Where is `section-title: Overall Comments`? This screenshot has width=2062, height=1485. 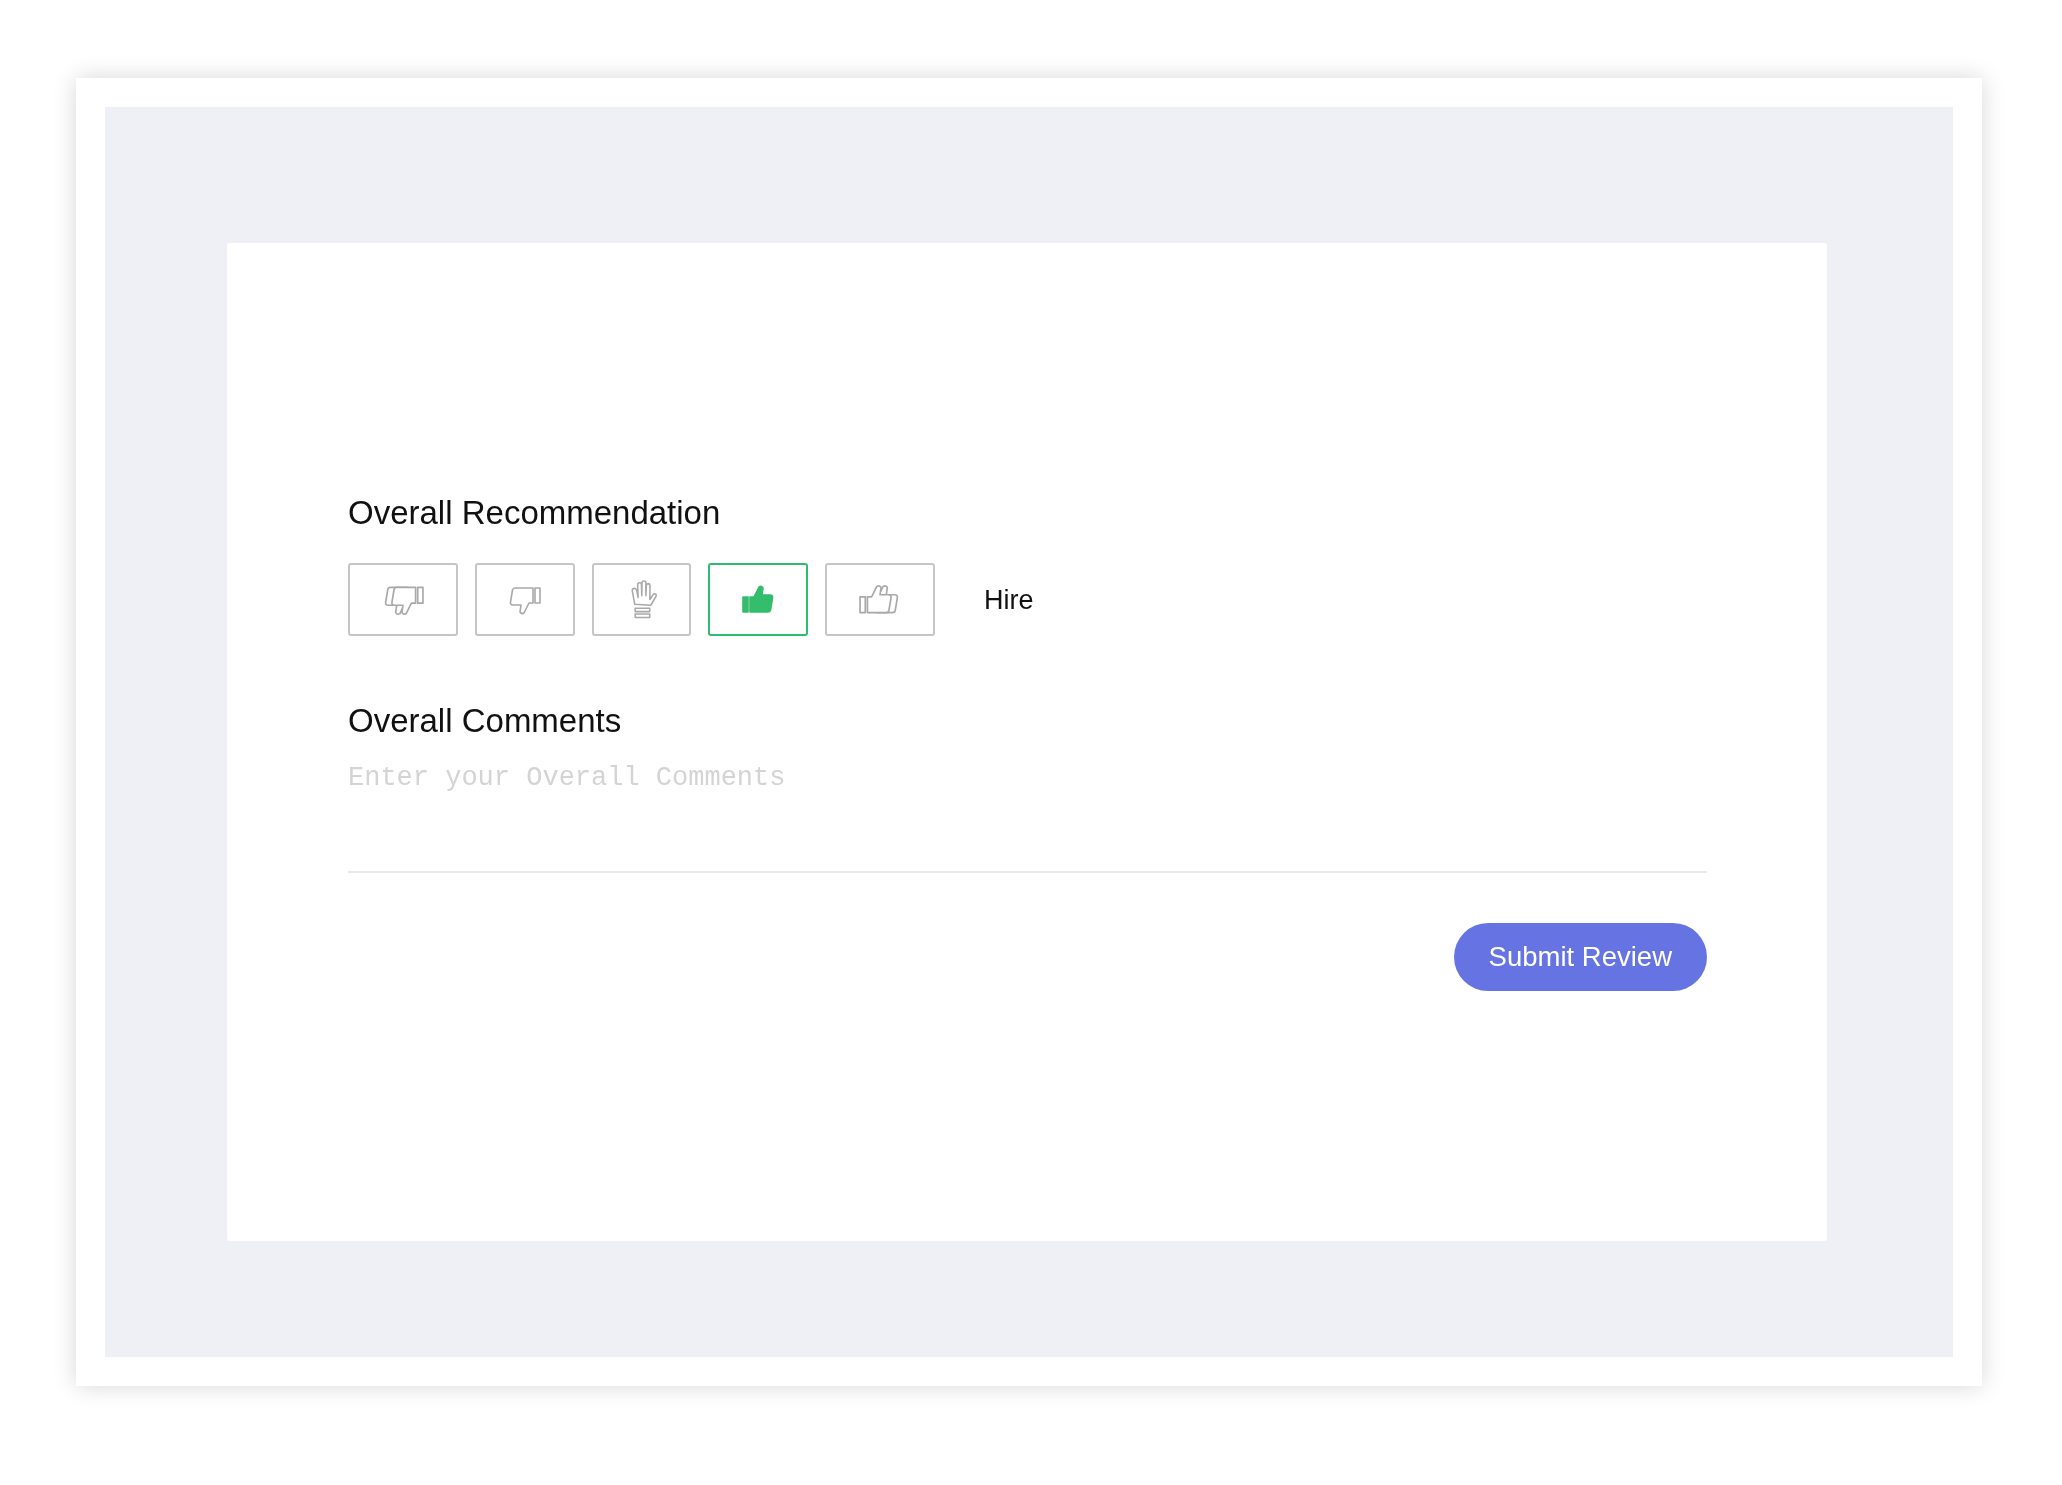
section-title: Overall Comments is located at coordinates (485, 721).